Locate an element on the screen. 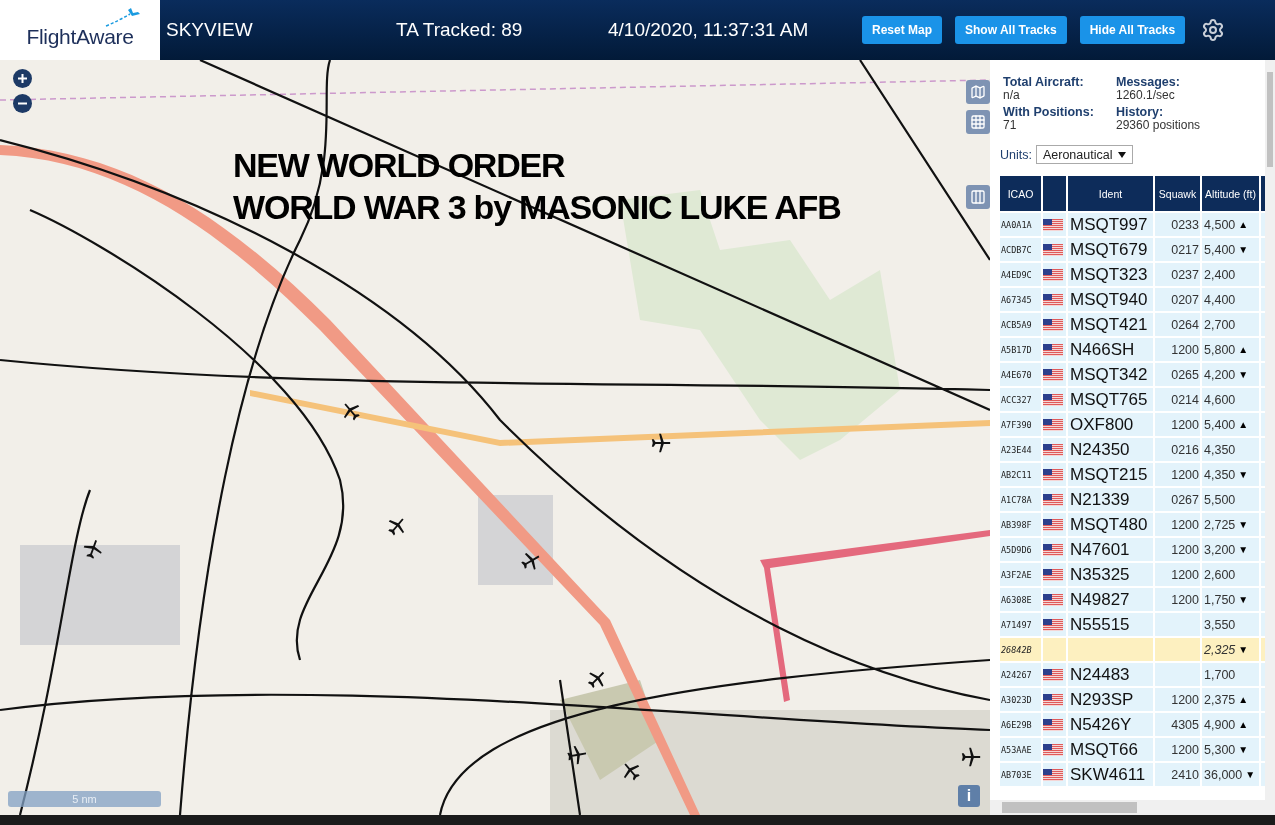 This screenshot has height=825, width=1275. altitude-text: 5,300 is located at coordinates (1220, 749).